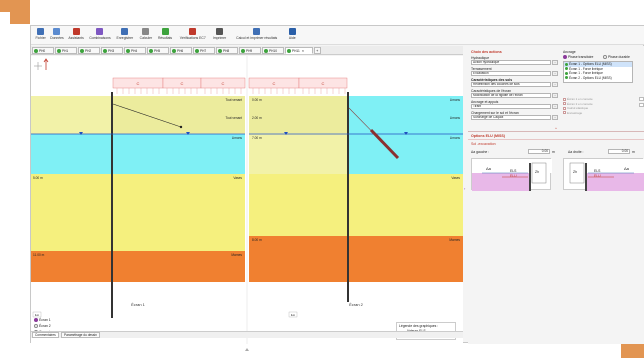  What do you see at coordinates (465, 189) in the screenshot?
I see `collapse-arrow: ›` at bounding box center [465, 189].